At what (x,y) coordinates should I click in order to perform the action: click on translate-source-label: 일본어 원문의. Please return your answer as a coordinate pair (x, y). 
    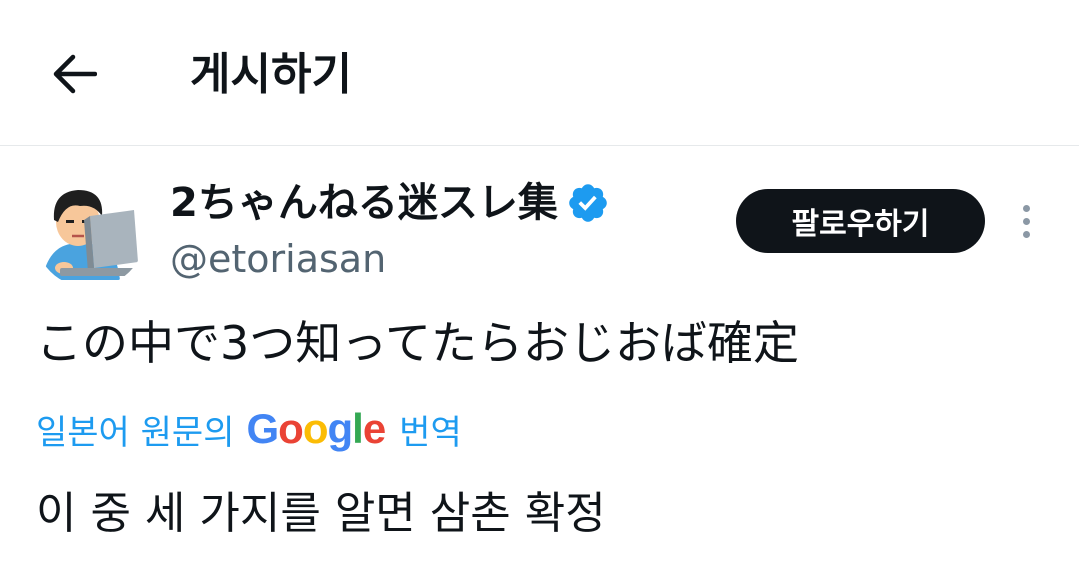
    Looking at the image, I should click on (135, 429).